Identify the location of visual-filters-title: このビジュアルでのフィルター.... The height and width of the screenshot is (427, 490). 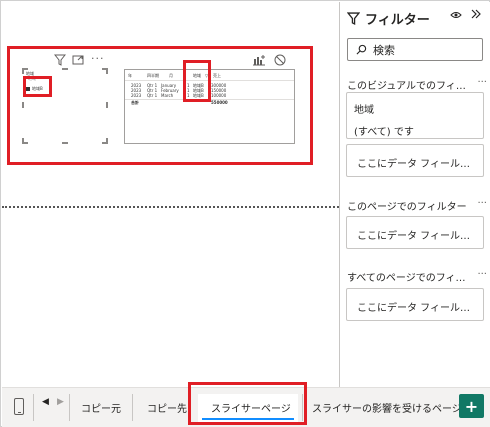
(409, 86).